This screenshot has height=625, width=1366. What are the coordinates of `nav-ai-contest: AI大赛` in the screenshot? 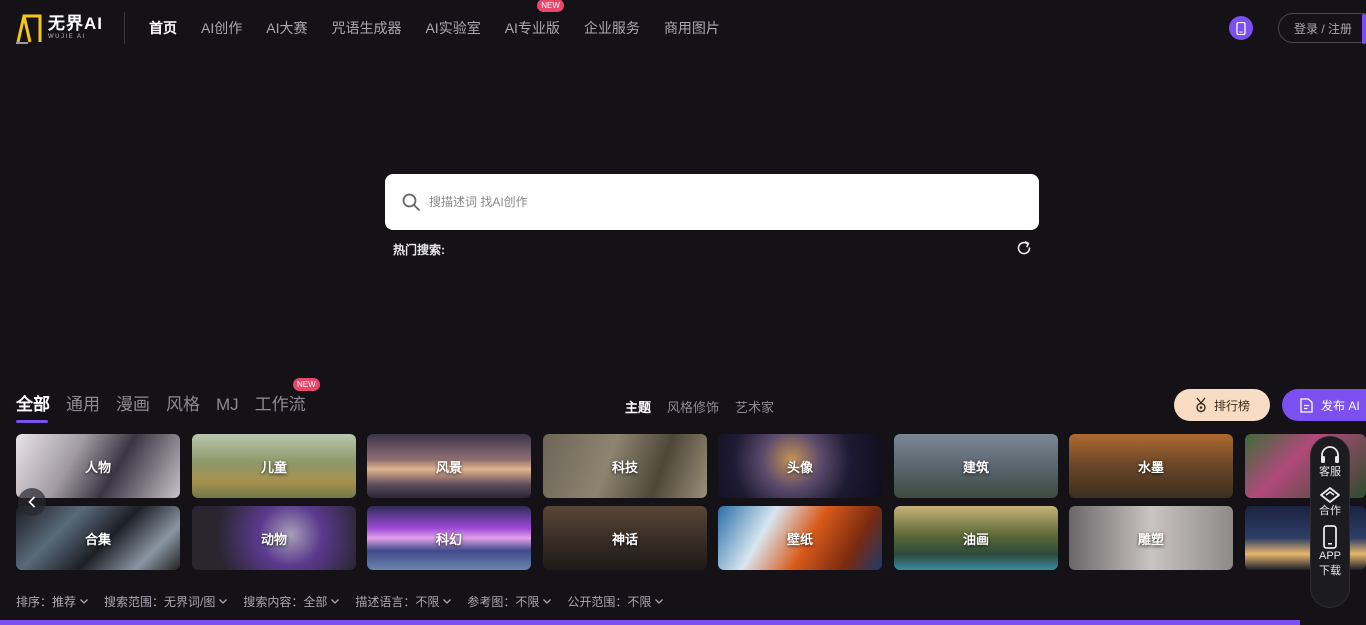 It's located at (286, 28).